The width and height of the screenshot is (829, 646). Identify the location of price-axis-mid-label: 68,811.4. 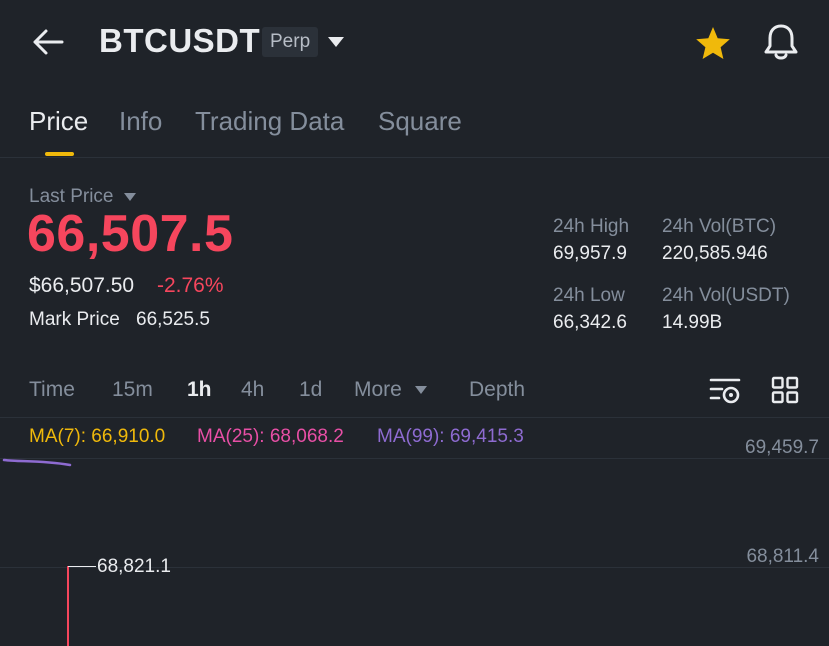
(782, 556).